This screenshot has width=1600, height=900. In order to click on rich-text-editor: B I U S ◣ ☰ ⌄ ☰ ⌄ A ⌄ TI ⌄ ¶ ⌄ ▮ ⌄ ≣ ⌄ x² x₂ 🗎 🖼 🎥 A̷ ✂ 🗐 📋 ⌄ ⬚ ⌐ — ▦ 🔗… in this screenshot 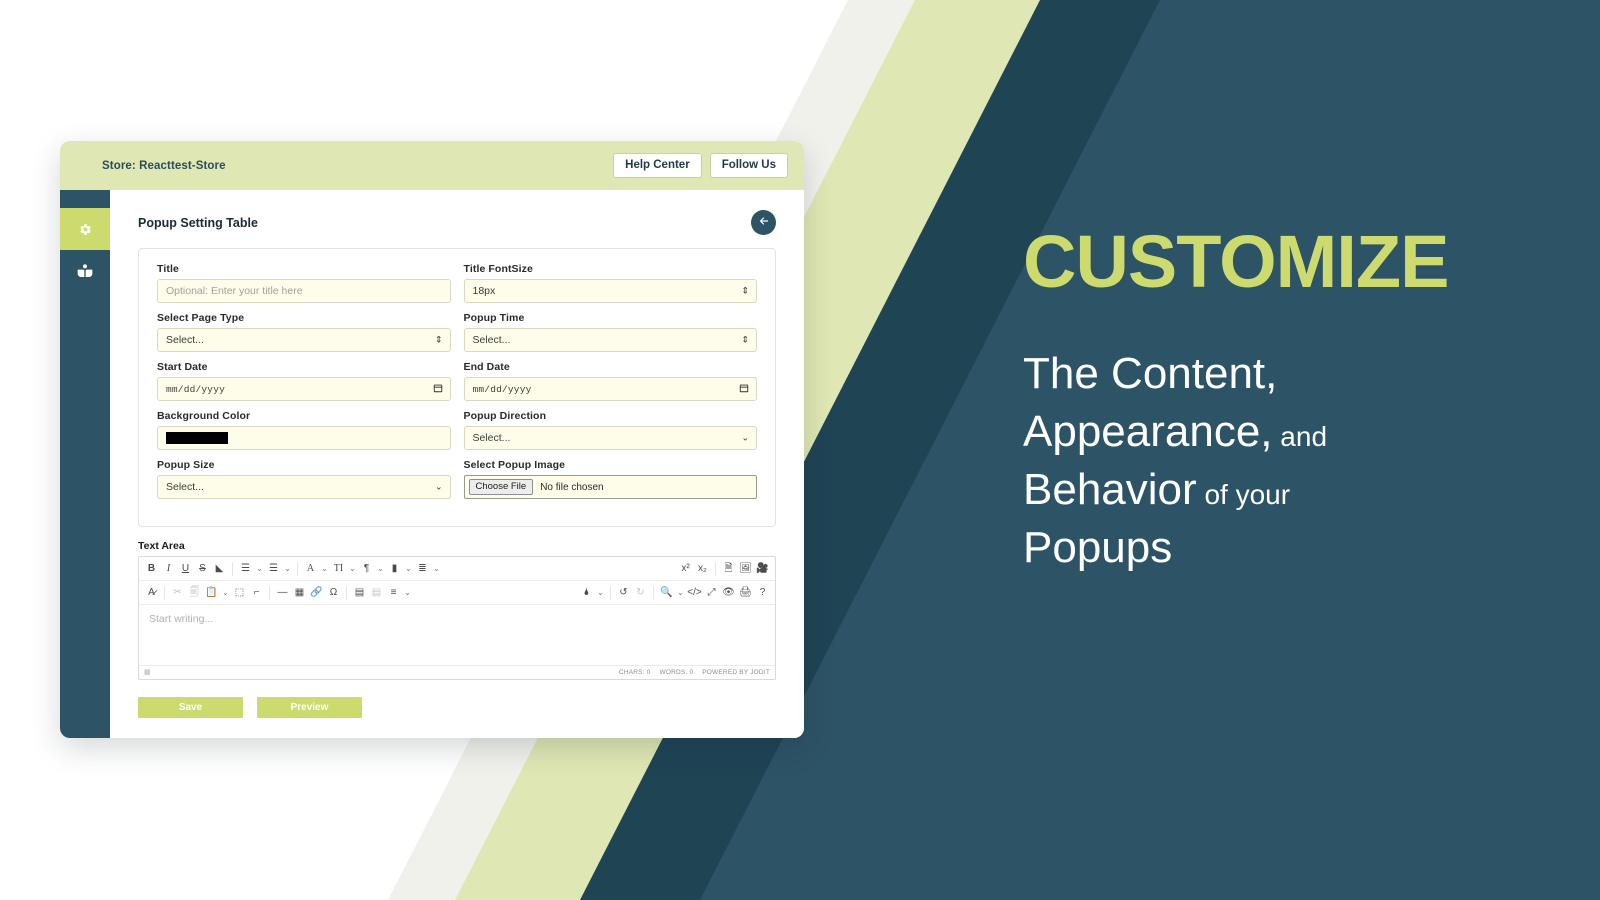, I will do `click(457, 618)`.